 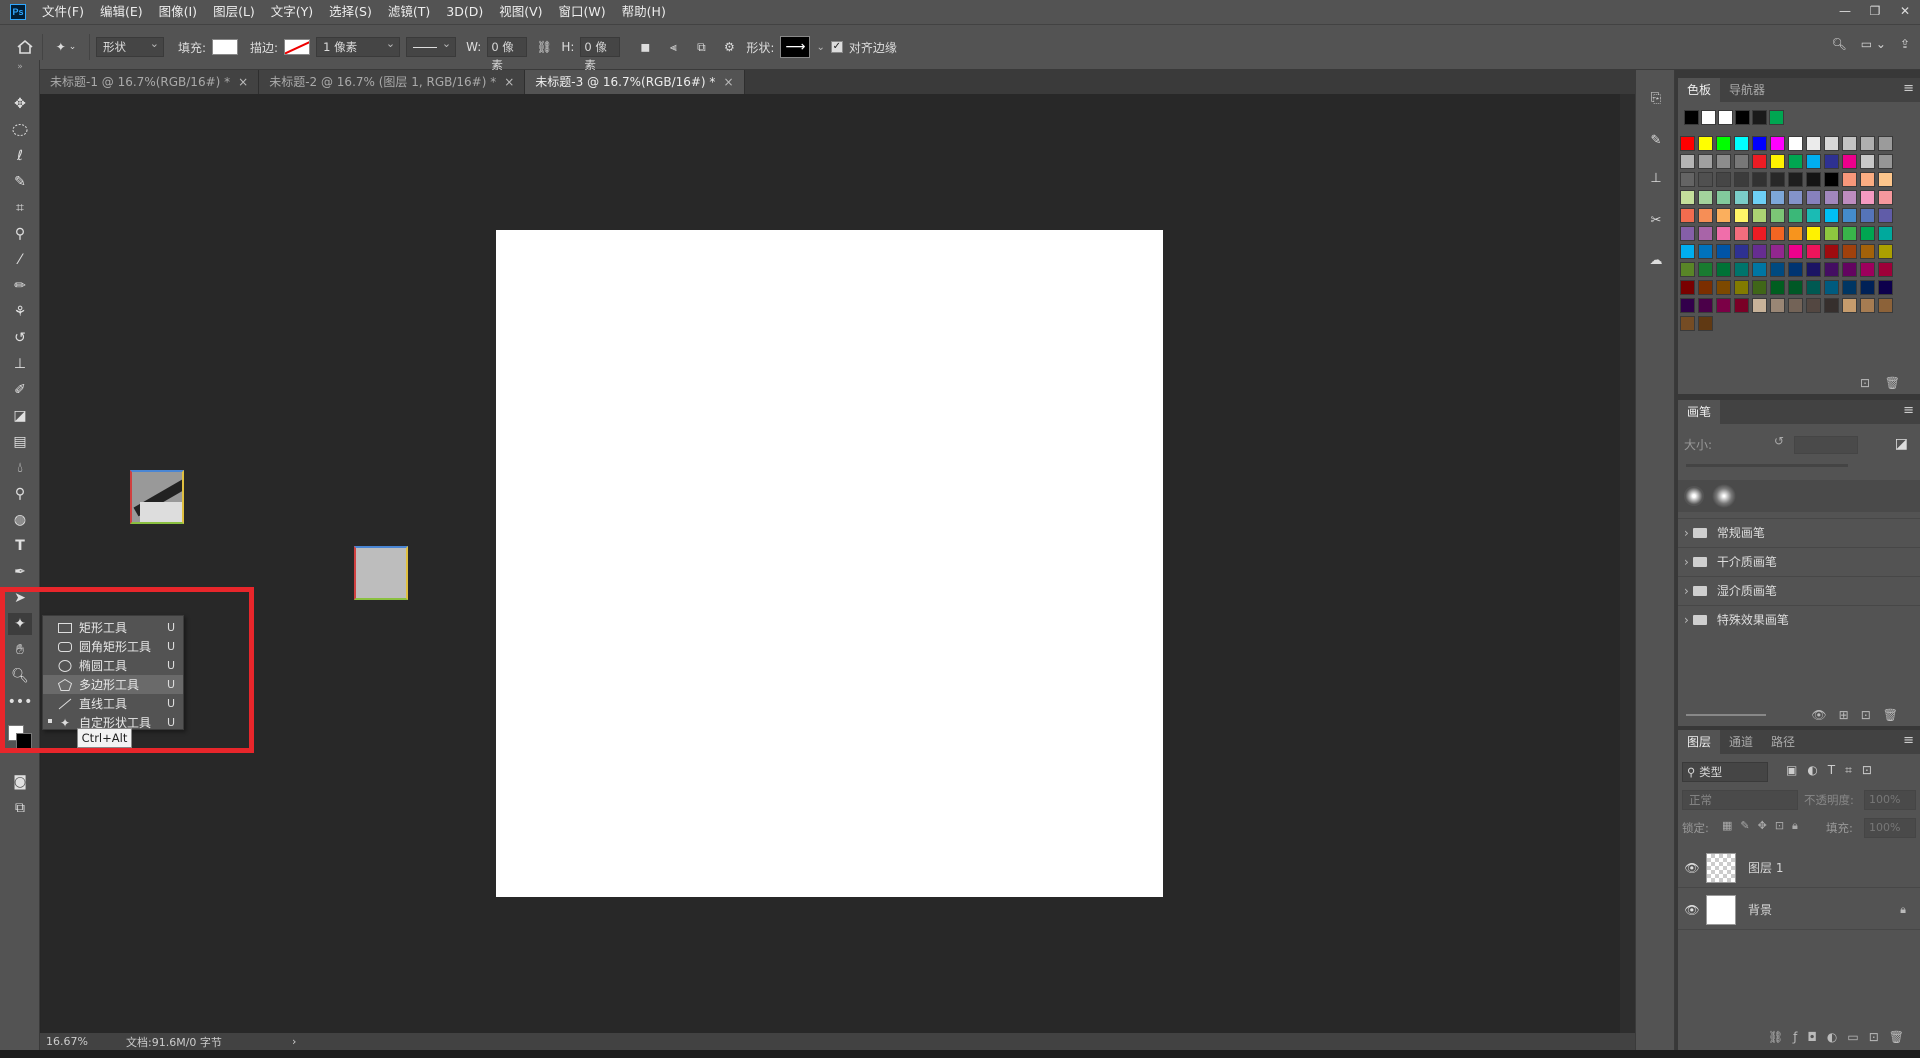 What do you see at coordinates (1799, 561) in the screenshot?
I see `brush-folder-dry-media: › 干介质画笔` at bounding box center [1799, 561].